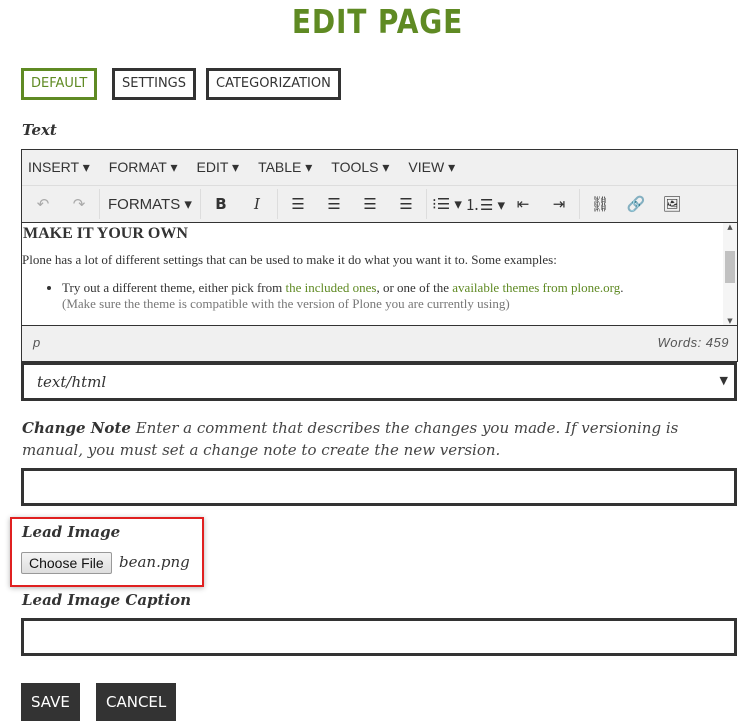 Image resolution: width=755 pixels, height=726 pixels. I want to click on tab-categorization: CATEGORIZATION, so click(273, 84).